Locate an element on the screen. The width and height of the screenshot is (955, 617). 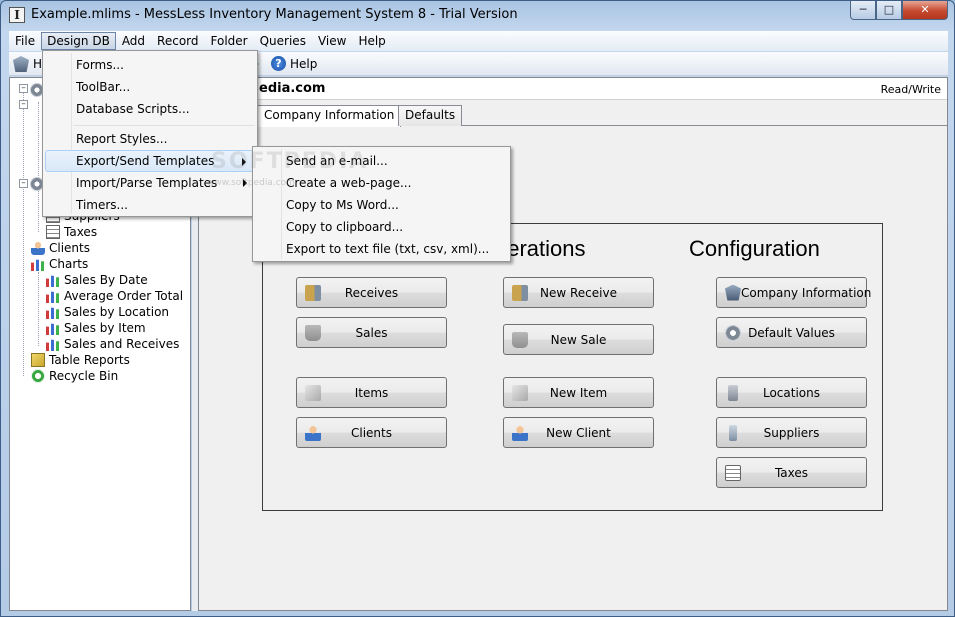
company-information-button: Company Information is located at coordinates (793, 292).